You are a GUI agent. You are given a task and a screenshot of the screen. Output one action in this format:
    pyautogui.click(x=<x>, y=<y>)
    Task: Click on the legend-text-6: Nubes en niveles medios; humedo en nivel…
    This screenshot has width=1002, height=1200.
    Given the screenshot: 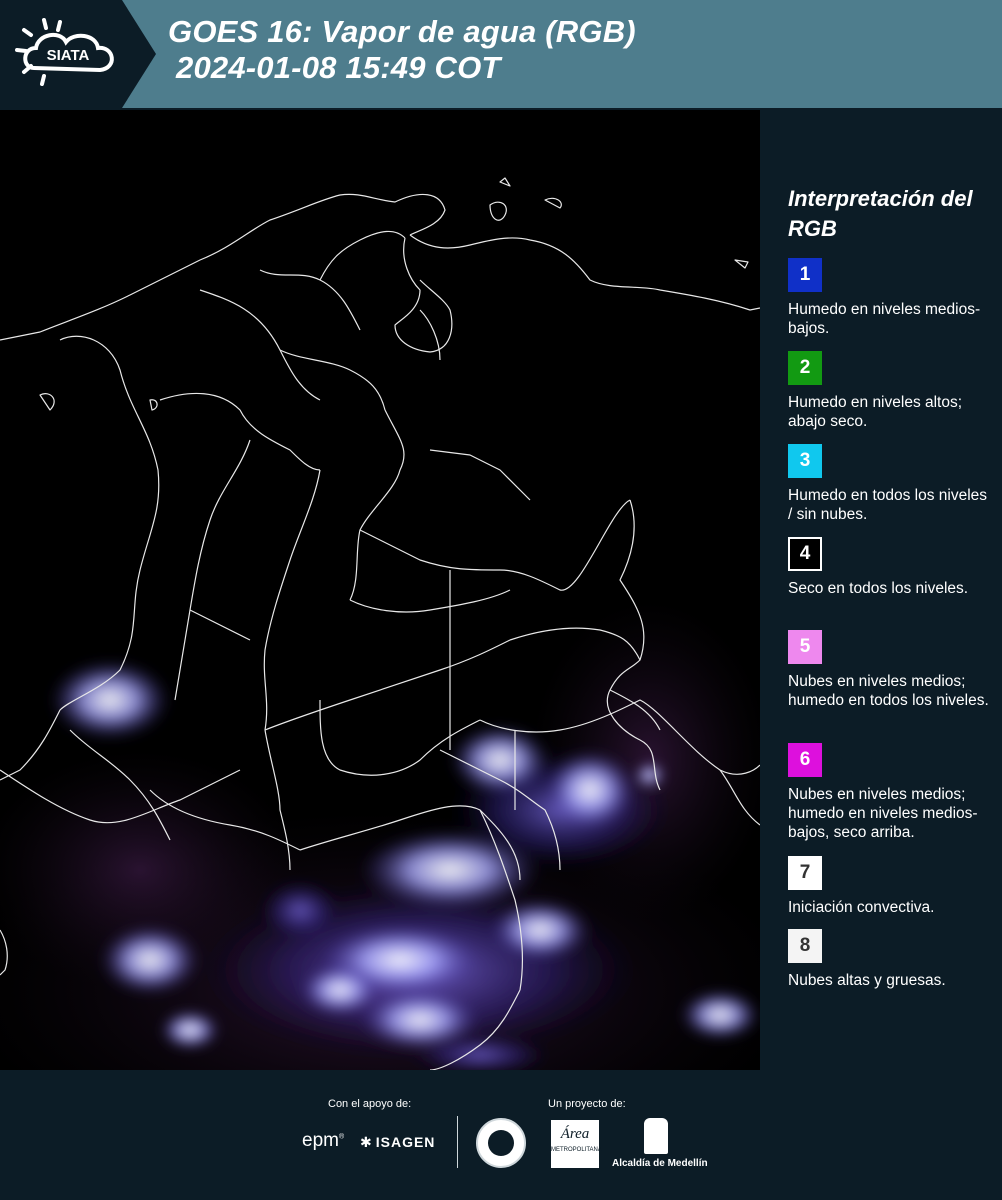 What is the action you would take?
    pyautogui.click(x=883, y=813)
    